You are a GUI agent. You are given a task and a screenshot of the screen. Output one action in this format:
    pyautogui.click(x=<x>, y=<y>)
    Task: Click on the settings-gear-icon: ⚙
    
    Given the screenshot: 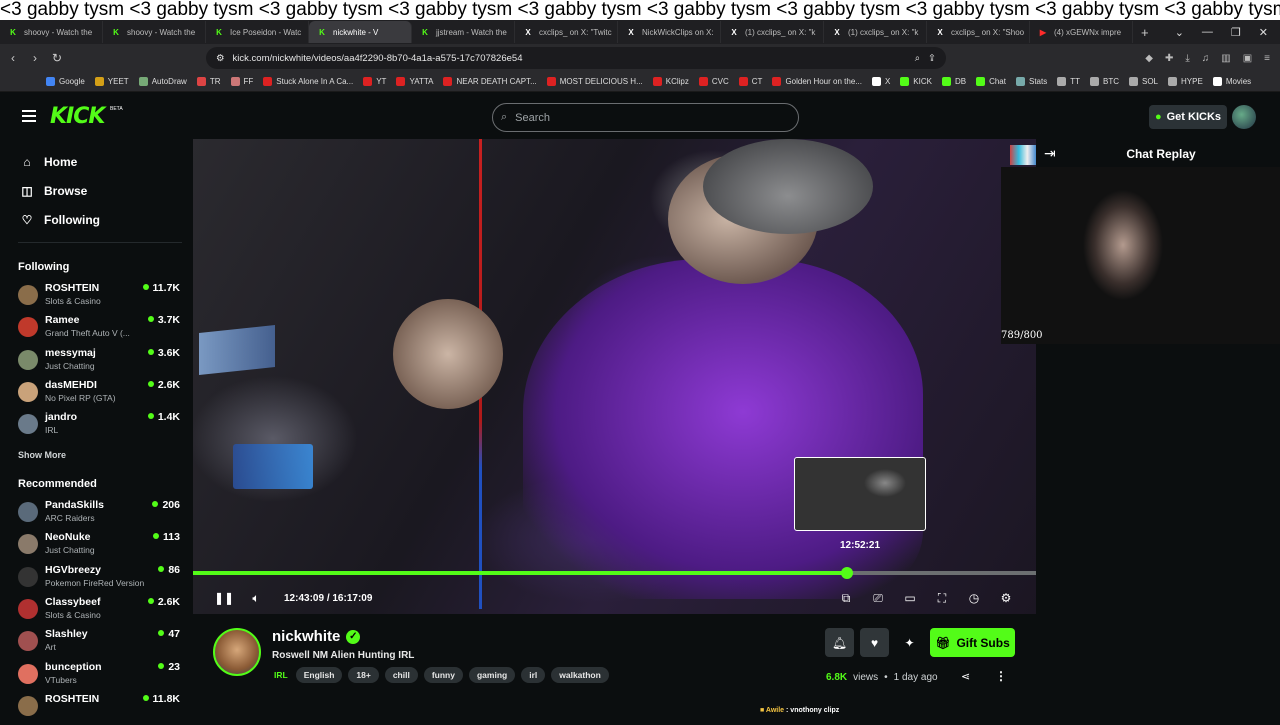 What is the action you would take?
    pyautogui.click(x=1006, y=598)
    